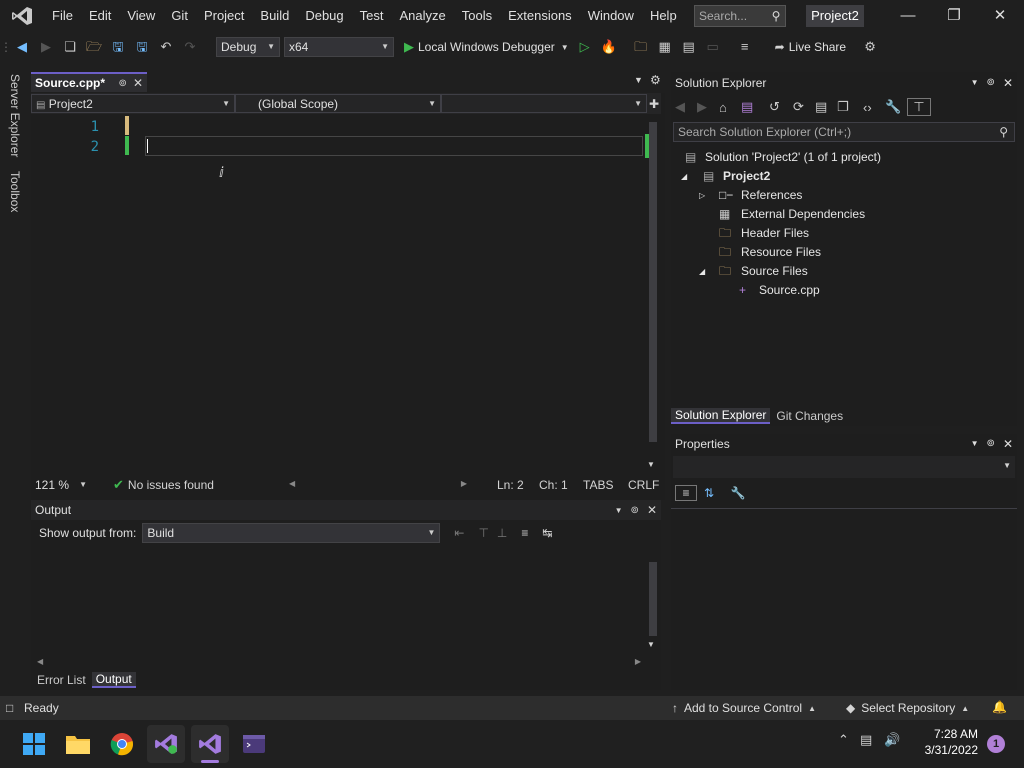 The image size is (1024, 768). Describe the element at coordinates (598, 485) in the screenshot. I see `tabs-indicator: TABS` at that location.